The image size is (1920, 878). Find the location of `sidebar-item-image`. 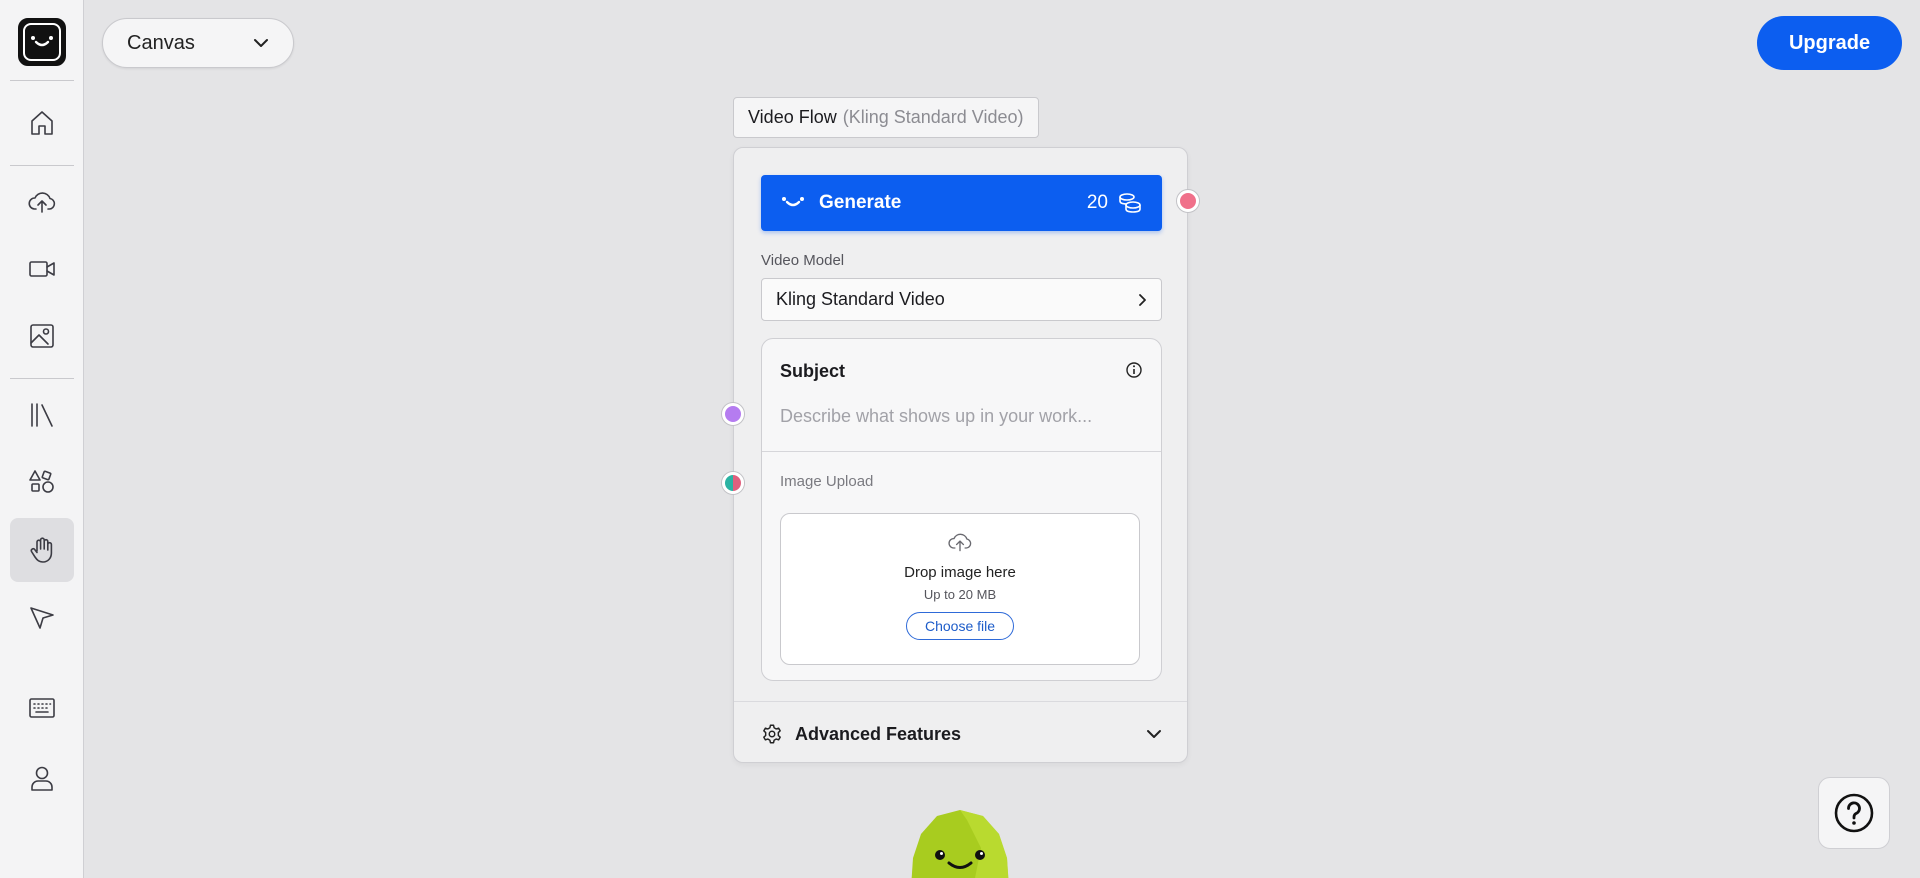

sidebar-item-image is located at coordinates (42, 336).